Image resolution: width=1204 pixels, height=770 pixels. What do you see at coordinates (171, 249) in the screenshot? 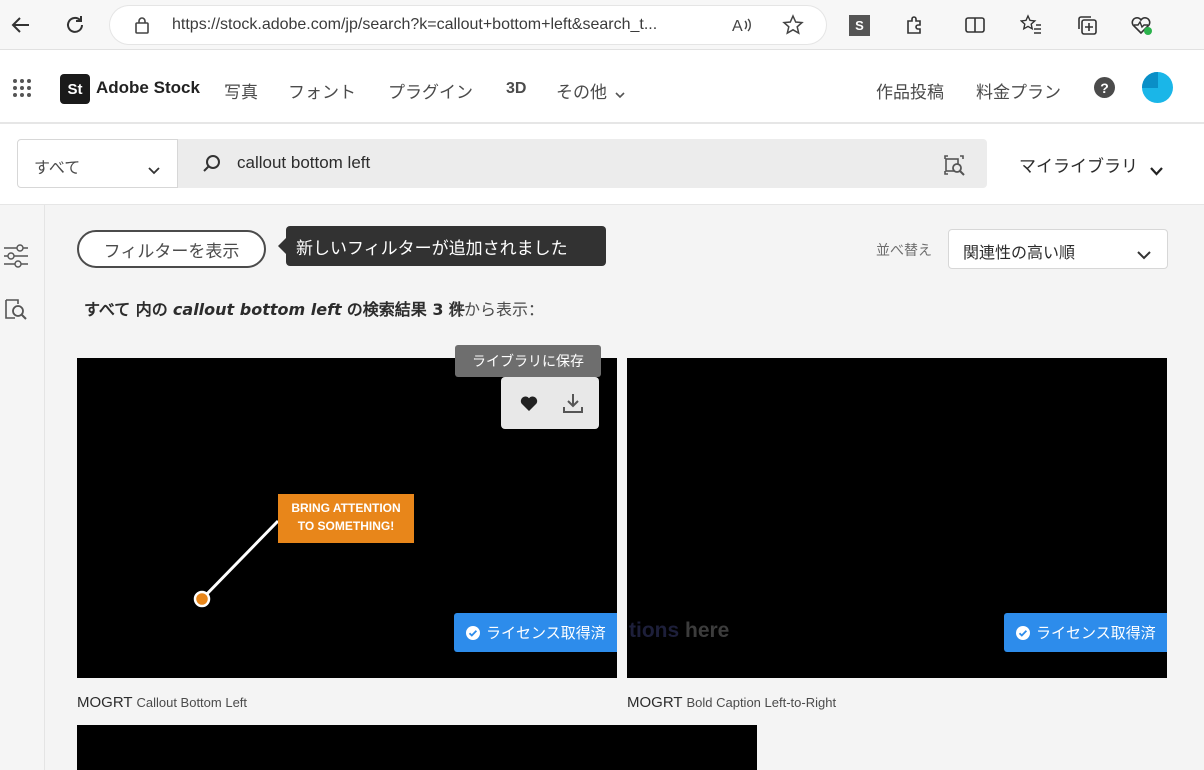
I see `show-filters-button: フィルターを表示` at bounding box center [171, 249].